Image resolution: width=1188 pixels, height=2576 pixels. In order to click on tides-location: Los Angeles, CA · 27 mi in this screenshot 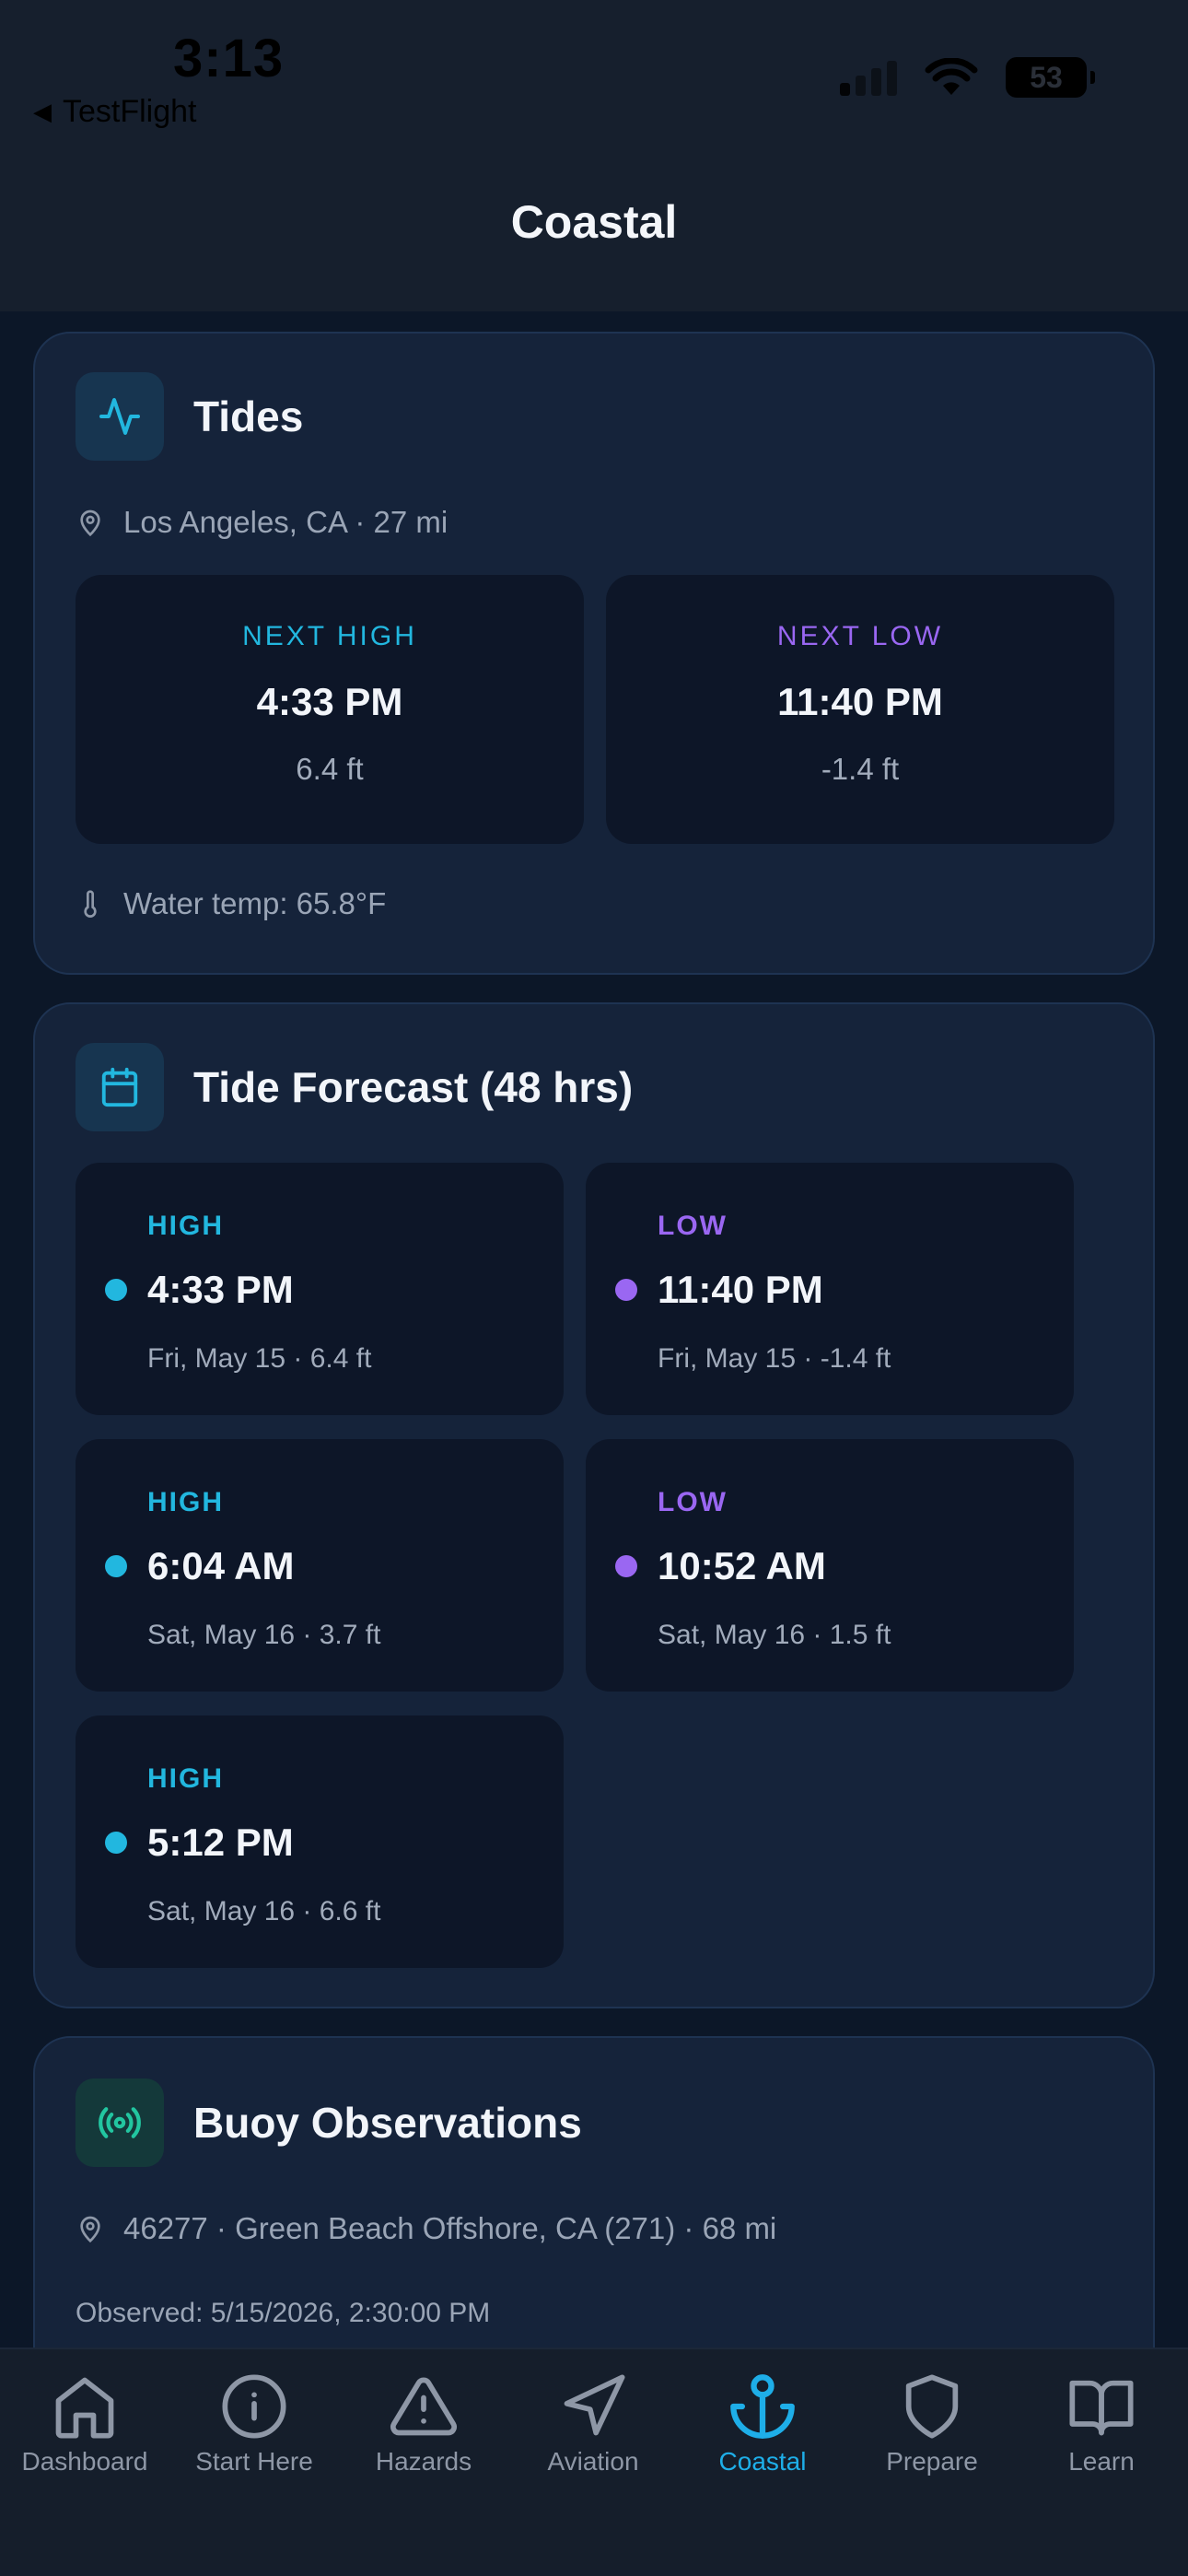, I will do `click(262, 522)`.